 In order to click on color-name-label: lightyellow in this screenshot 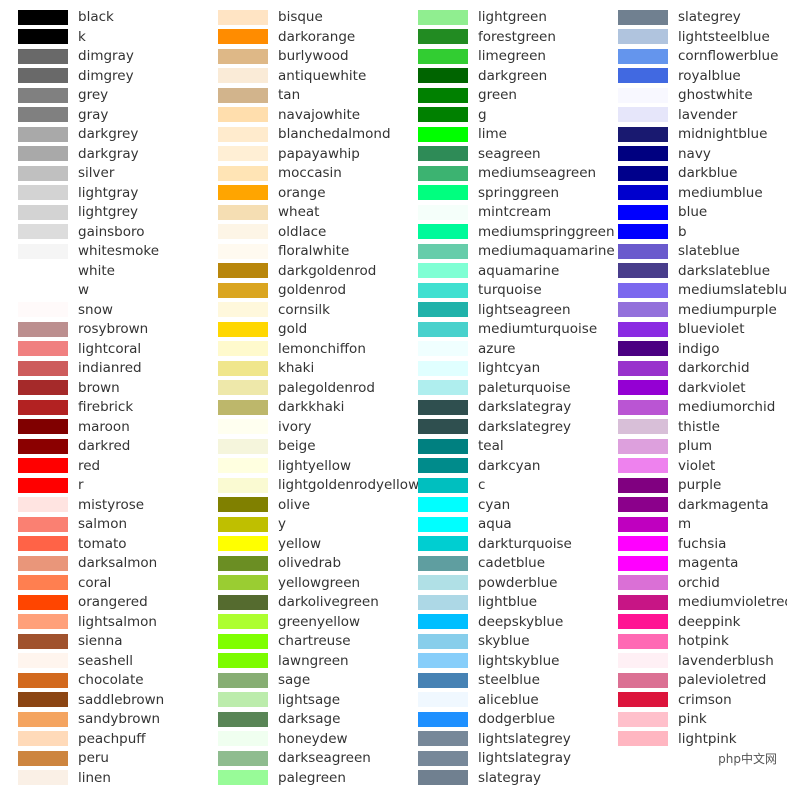, I will do `click(315, 465)`.